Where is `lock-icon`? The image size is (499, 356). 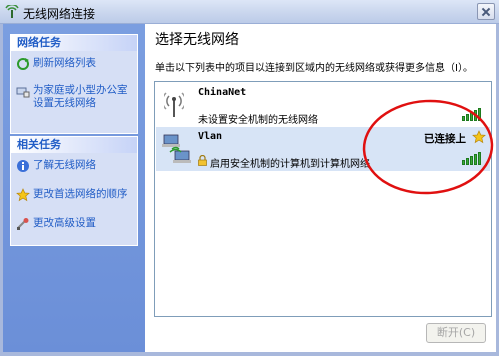 lock-icon is located at coordinates (202, 160).